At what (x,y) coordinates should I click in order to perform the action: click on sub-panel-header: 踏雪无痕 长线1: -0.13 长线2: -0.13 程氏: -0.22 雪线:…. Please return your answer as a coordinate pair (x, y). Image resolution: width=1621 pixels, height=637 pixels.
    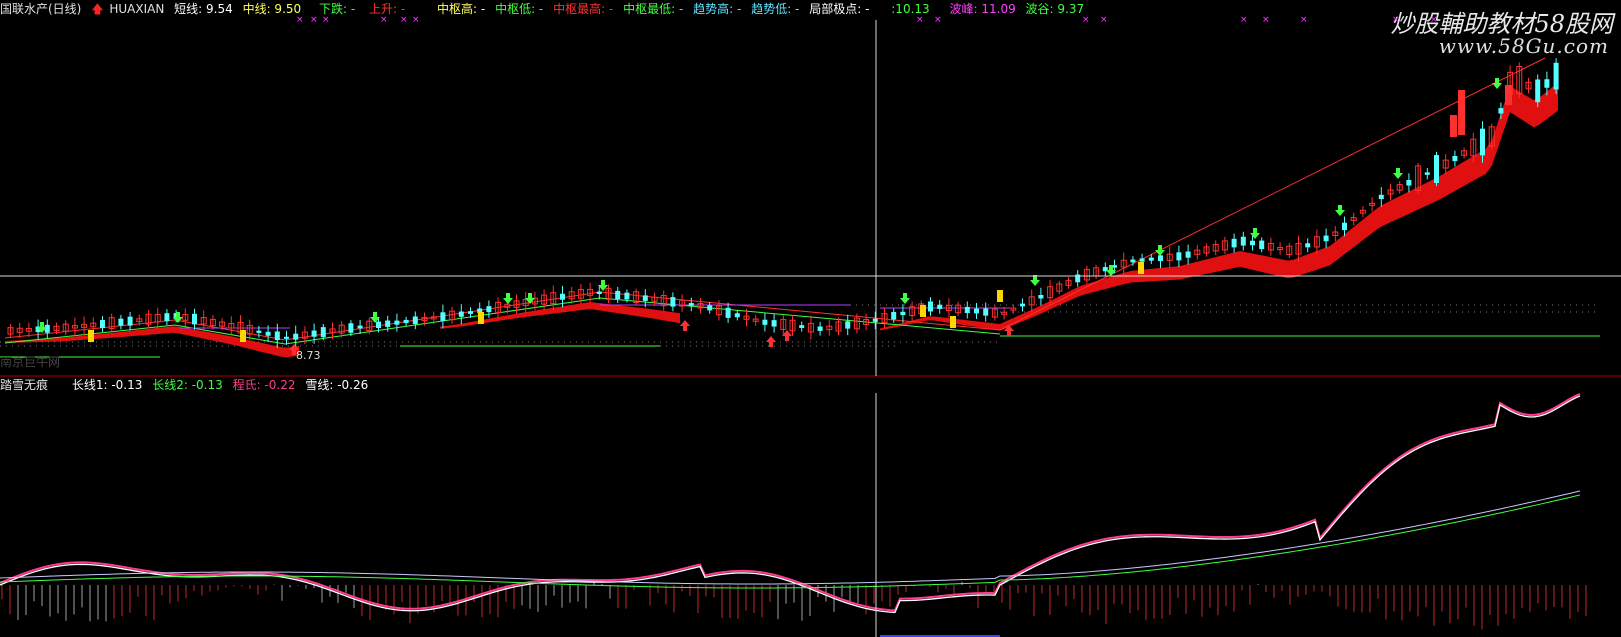
    Looking at the image, I should click on (187, 385).